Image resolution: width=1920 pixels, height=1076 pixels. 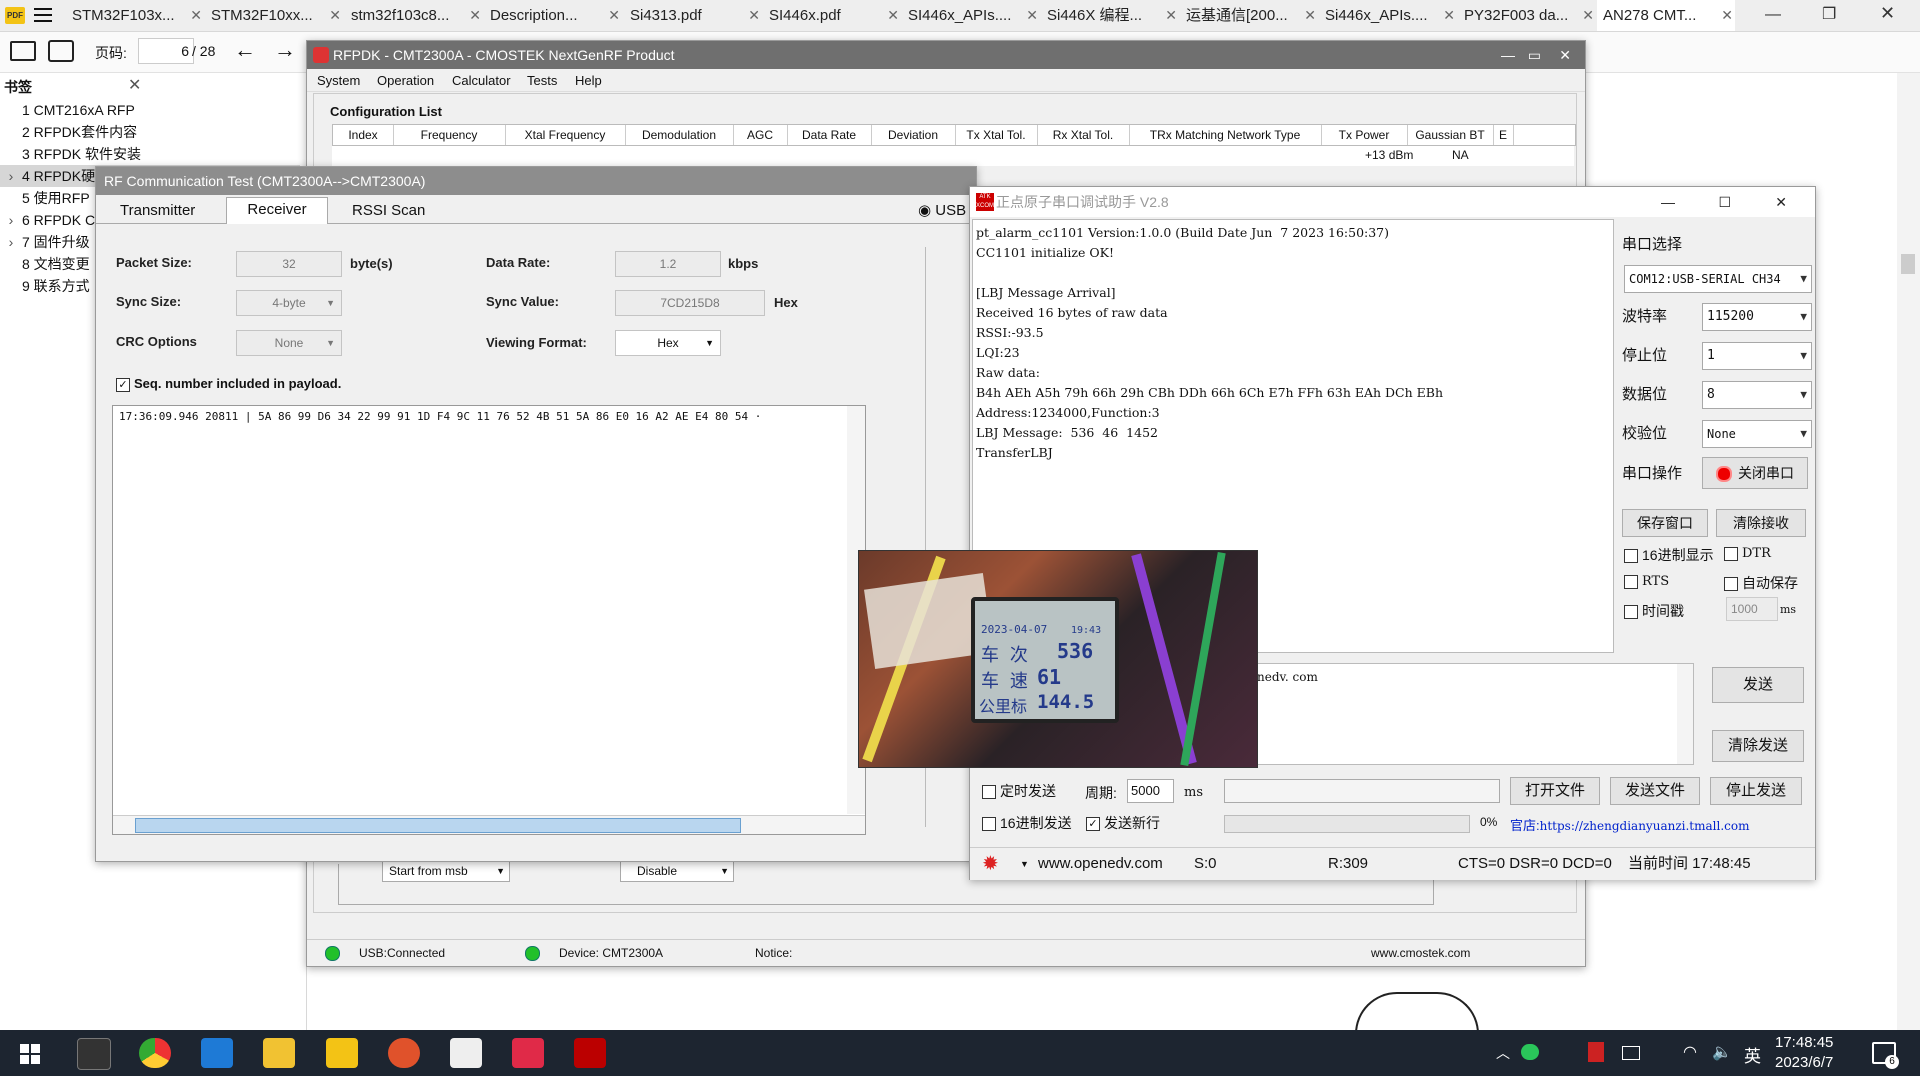 What do you see at coordinates (1757, 356) in the screenshot?
I see `stop-select: 1 ▼` at bounding box center [1757, 356].